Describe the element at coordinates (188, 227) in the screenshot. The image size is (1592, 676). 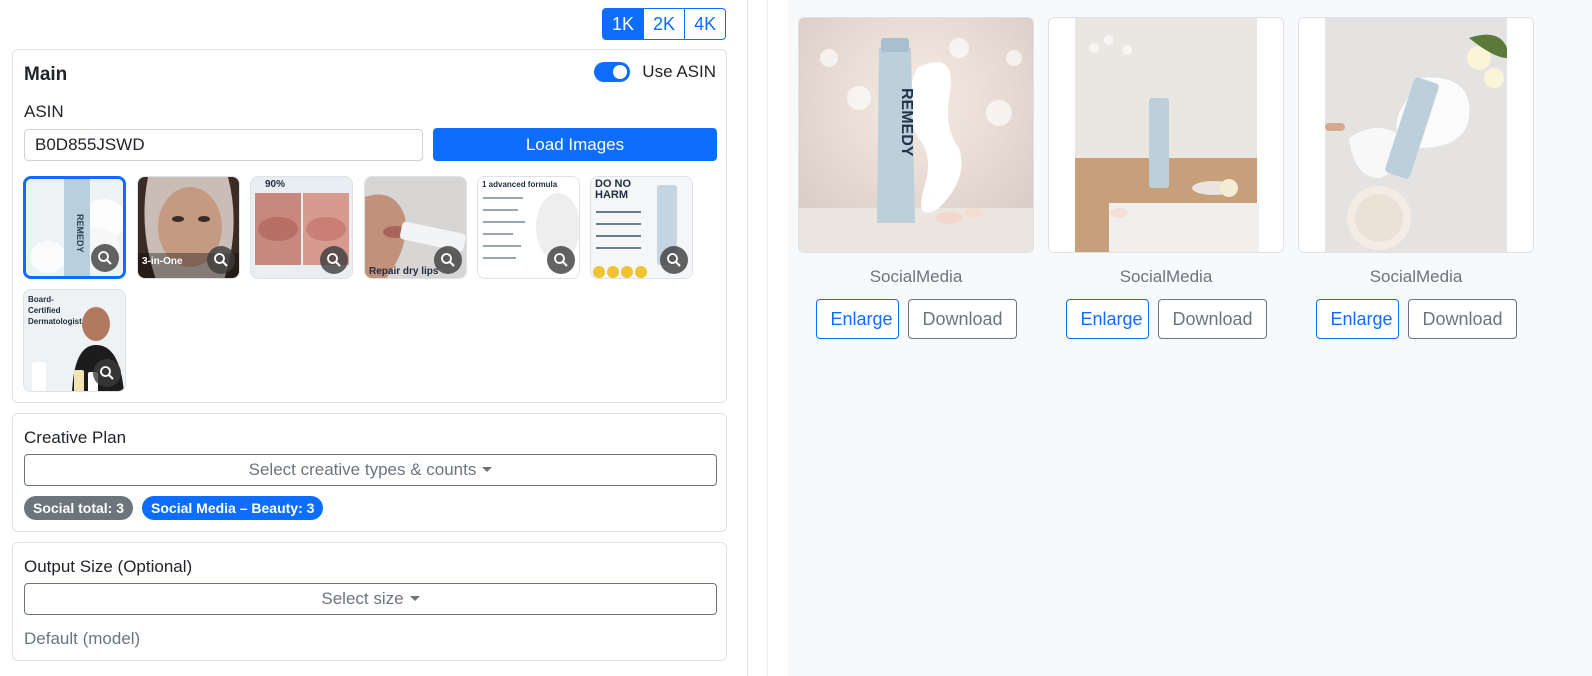
I see `thumbnail-woman-face: 3-in-One` at that location.